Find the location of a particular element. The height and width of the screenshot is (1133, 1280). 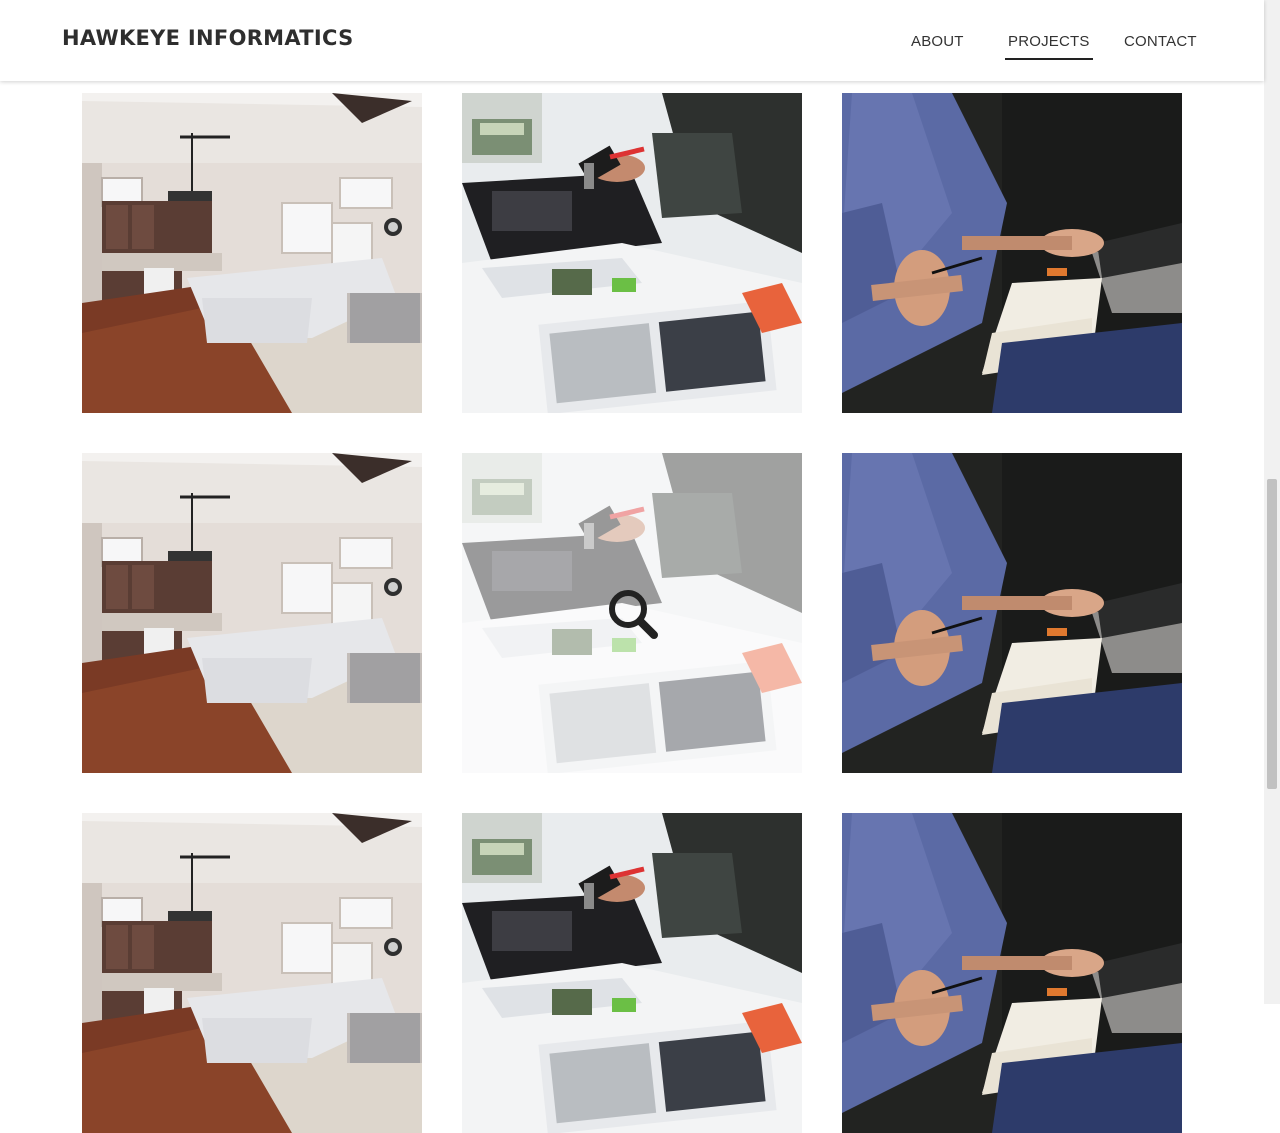

page-scrollbar is located at coordinates (1272, 502).